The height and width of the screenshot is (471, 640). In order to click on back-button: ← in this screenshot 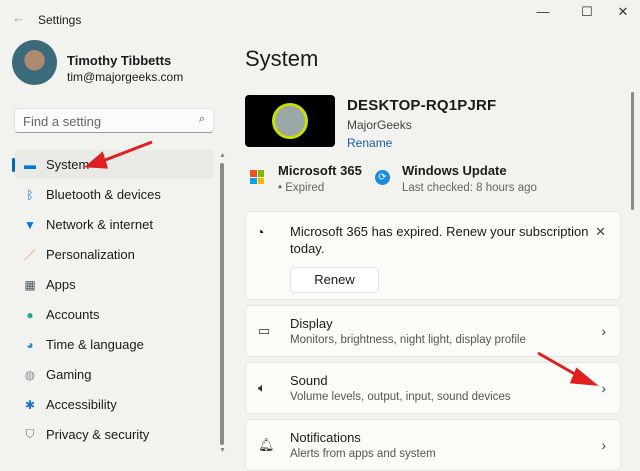, I will do `click(18, 17)`.